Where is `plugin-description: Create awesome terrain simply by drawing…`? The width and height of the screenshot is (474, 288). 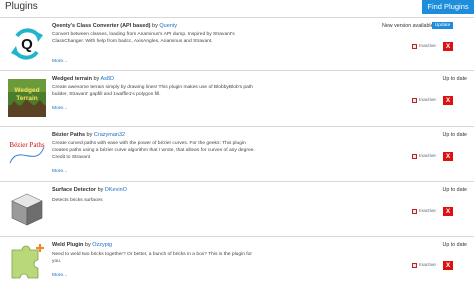
plugin-description: Create awesome terrain simply by drawing… is located at coordinates (152, 91).